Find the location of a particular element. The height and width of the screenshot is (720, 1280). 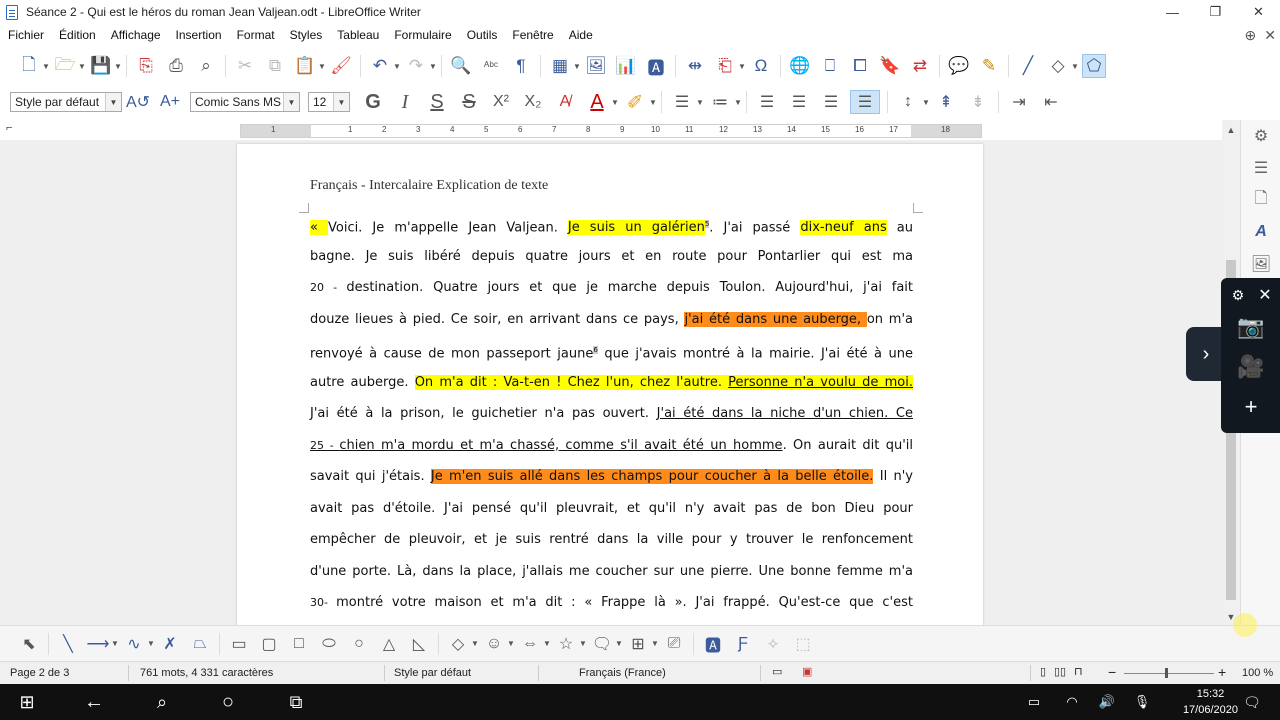

menu-affichage: Affichage is located at coordinates (136, 35).